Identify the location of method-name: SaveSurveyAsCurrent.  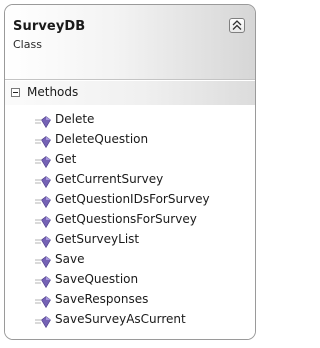
(120, 319).